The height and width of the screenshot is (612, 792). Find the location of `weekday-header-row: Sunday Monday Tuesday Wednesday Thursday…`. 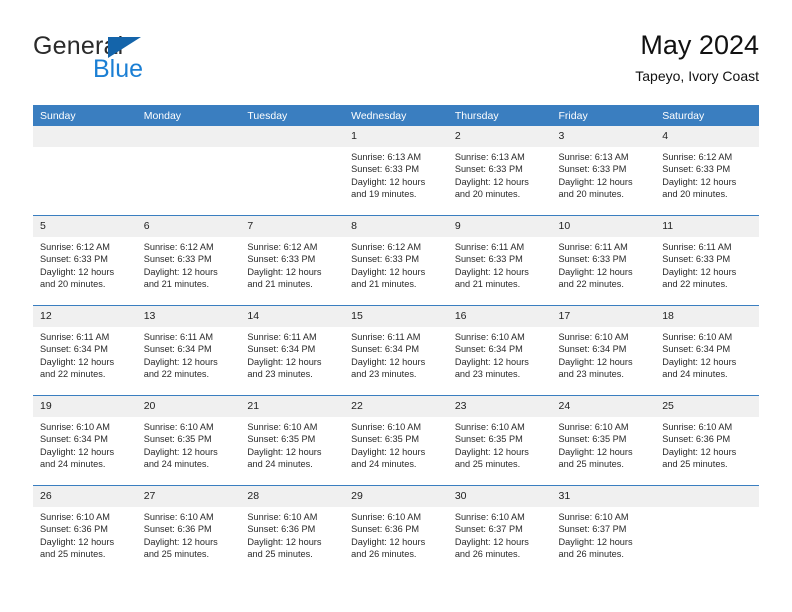

weekday-header-row: Sunday Monday Tuesday Wednesday Thursday… is located at coordinates (396, 115).